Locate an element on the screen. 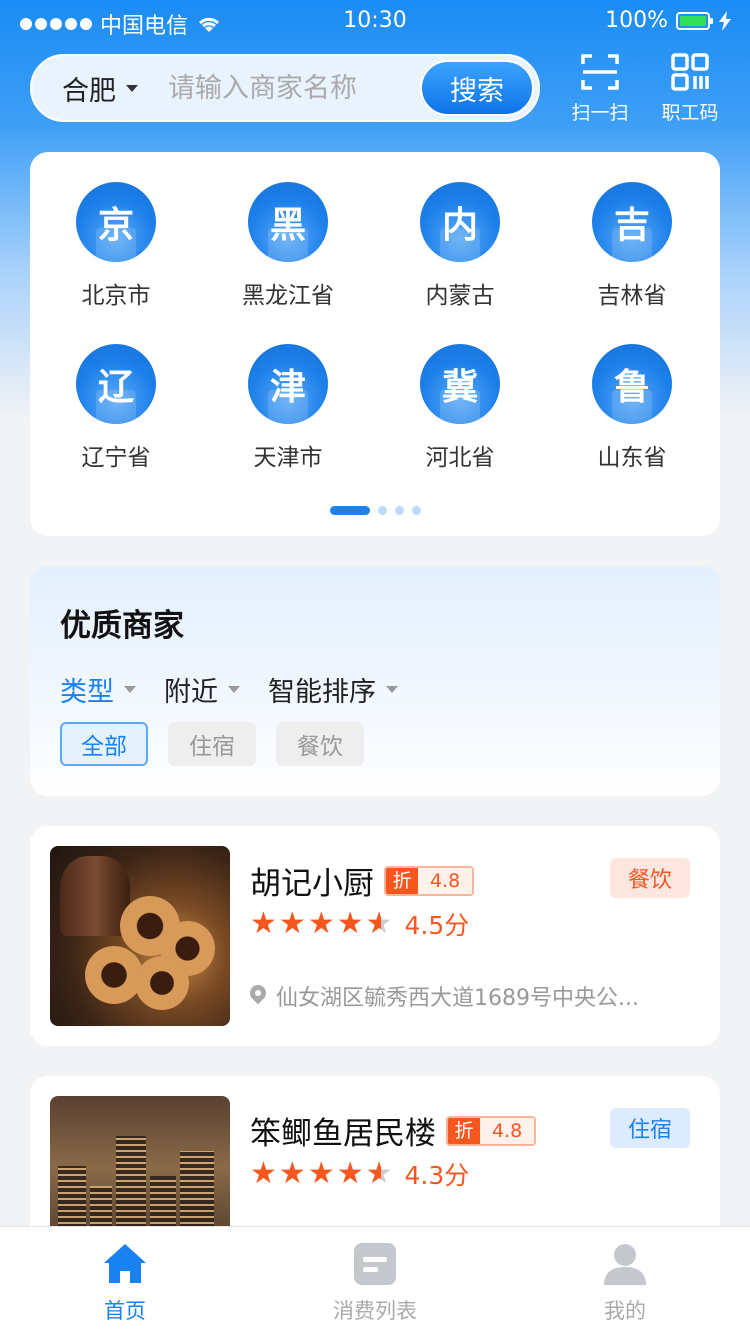 Image resolution: width=750 pixels, height=1334 pixels. merchant-image is located at coordinates (140, 936).